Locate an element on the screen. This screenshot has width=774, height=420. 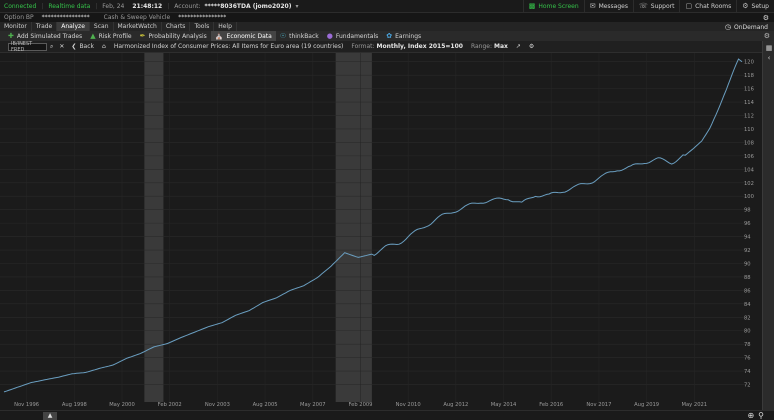
x-tick-label: May 2021 is located at coordinates (695, 405).